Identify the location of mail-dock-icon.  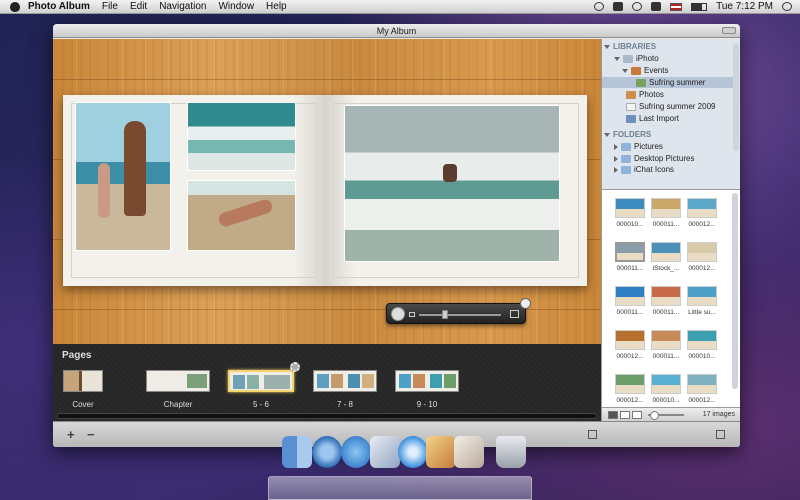
(385, 452).